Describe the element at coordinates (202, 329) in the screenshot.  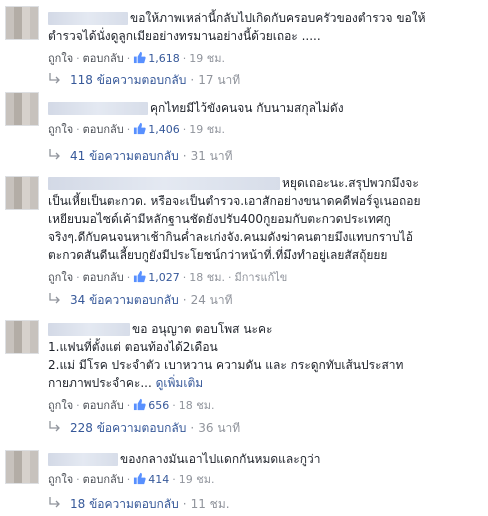
I see `comment-text-line: ขอ อนุญาต ตอบโพส นะคะ` at that location.